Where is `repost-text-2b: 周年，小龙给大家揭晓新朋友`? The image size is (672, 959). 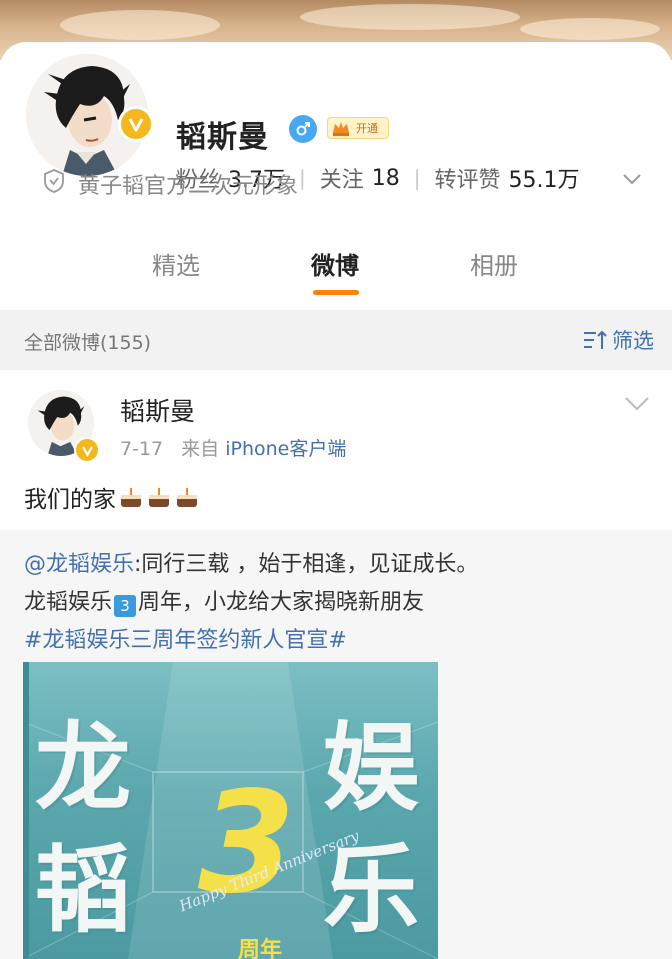 repost-text-2b: 周年，小龙给大家揭晓新朋友 is located at coordinates (281, 602).